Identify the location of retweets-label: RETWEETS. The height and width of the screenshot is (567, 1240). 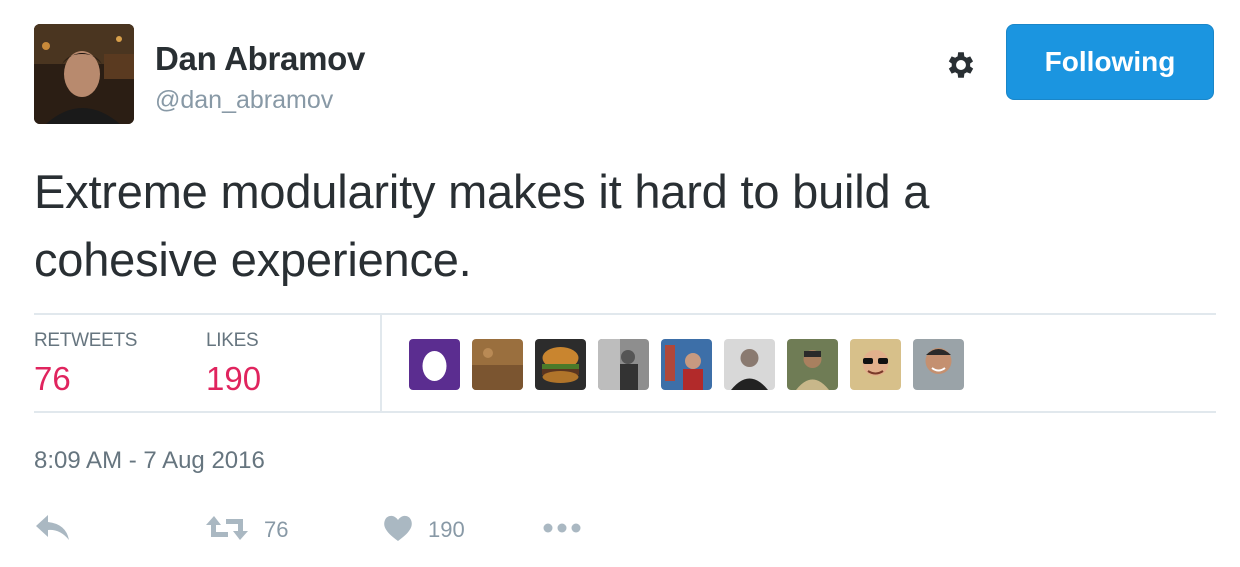
(86, 340).